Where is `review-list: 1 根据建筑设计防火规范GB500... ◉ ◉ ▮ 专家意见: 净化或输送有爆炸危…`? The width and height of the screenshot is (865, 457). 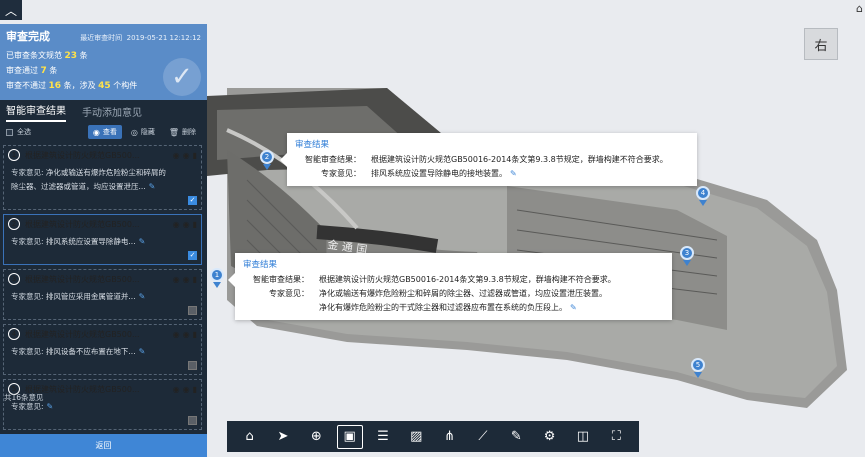
review-list: 1 根据建筑设计防火规范GB500... ◉ ◉ ▮ 专家意见: 净化或输送有爆炸危… is located at coordinates (102, 289).